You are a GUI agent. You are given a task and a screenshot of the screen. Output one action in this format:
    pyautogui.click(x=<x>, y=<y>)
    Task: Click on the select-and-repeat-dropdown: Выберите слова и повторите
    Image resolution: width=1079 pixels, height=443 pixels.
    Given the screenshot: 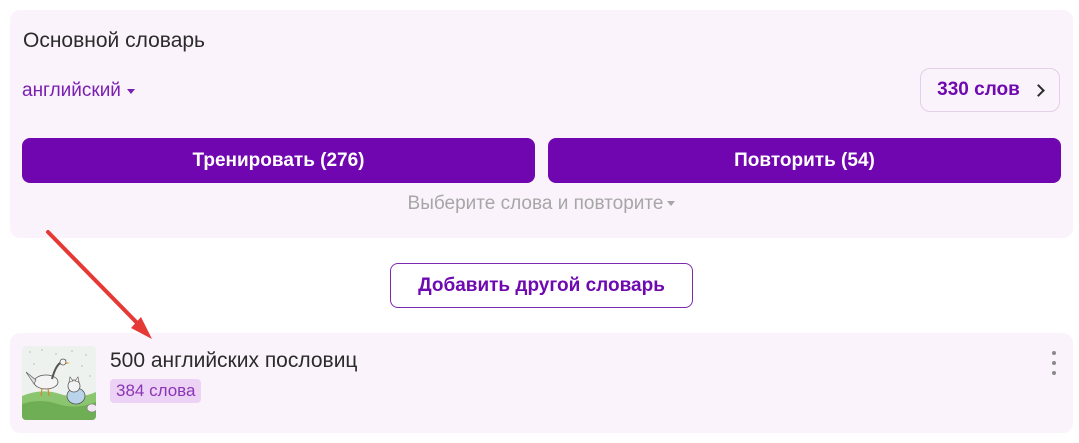 What is the action you would take?
    pyautogui.click(x=541, y=204)
    